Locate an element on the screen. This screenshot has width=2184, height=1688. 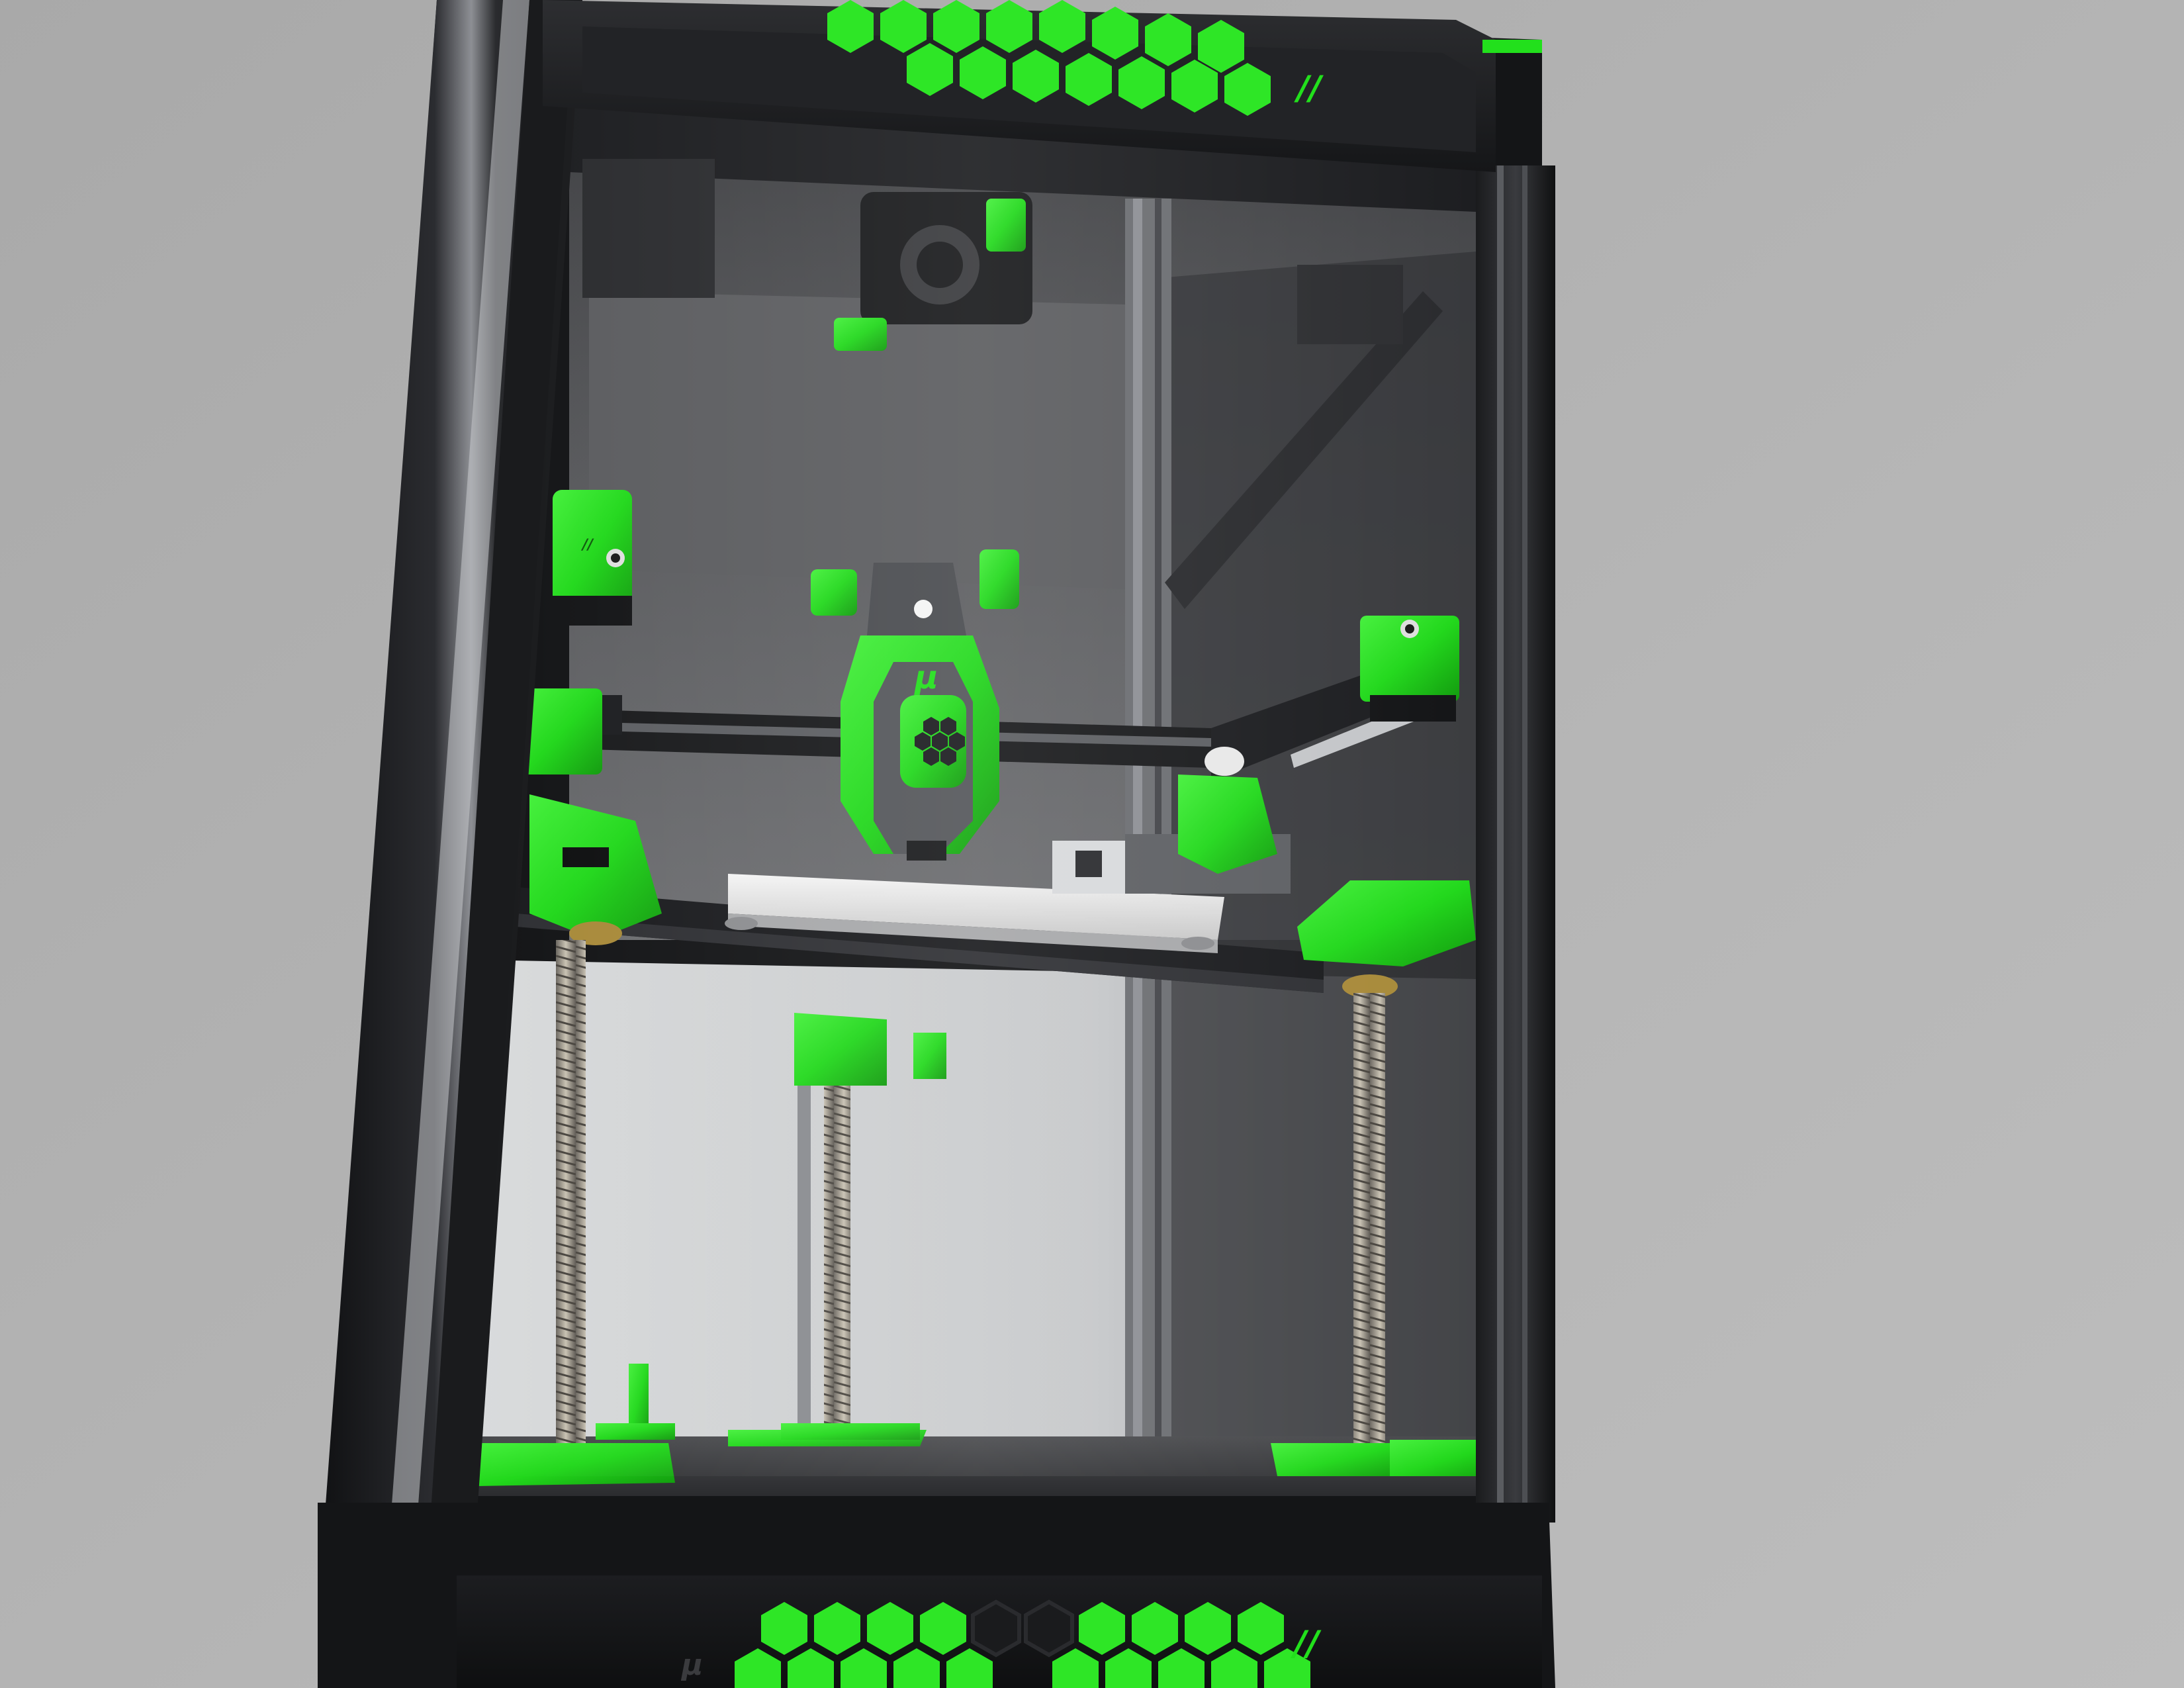
top-panel-logo: // is located at coordinates (1309, 88).